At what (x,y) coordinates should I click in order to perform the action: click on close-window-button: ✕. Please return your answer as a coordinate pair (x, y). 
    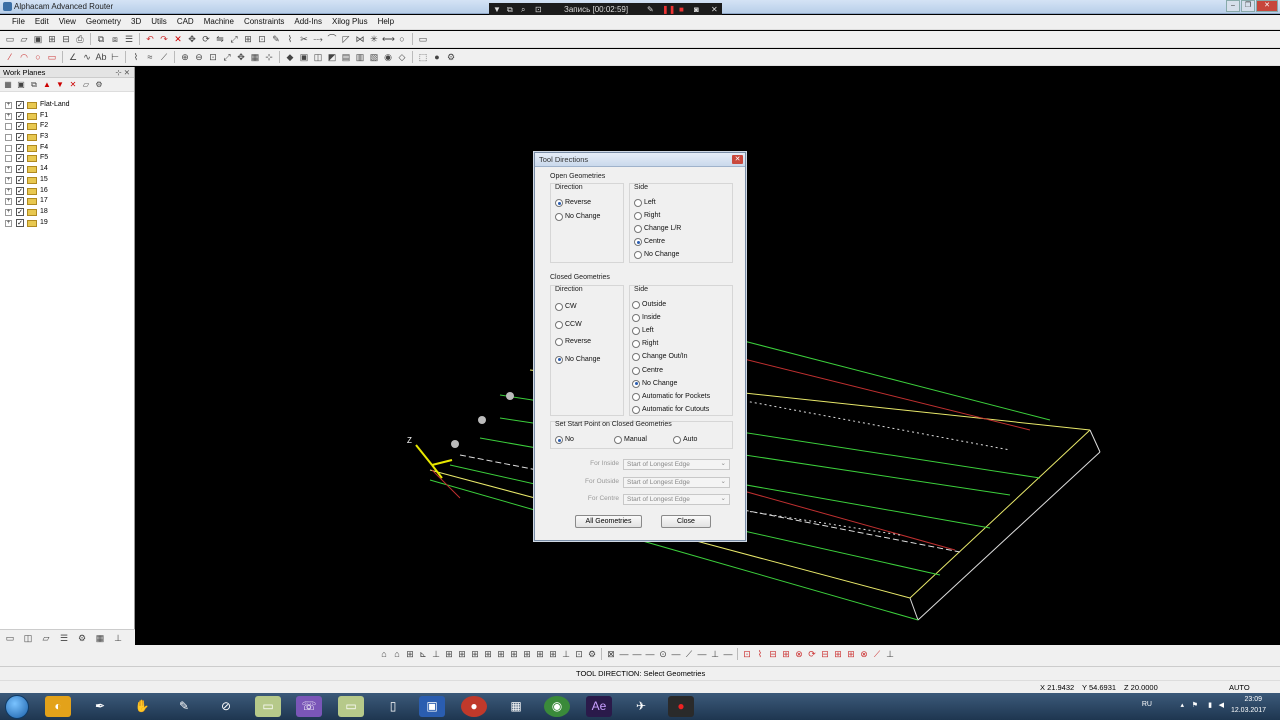
    Looking at the image, I should click on (1267, 6).